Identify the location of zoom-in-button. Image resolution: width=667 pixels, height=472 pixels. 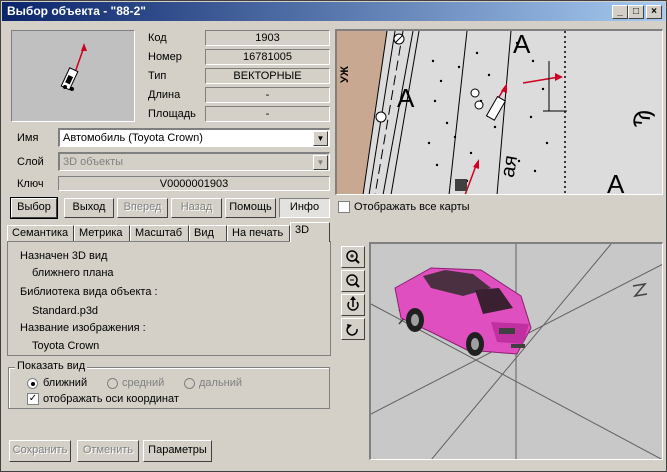
(353, 257).